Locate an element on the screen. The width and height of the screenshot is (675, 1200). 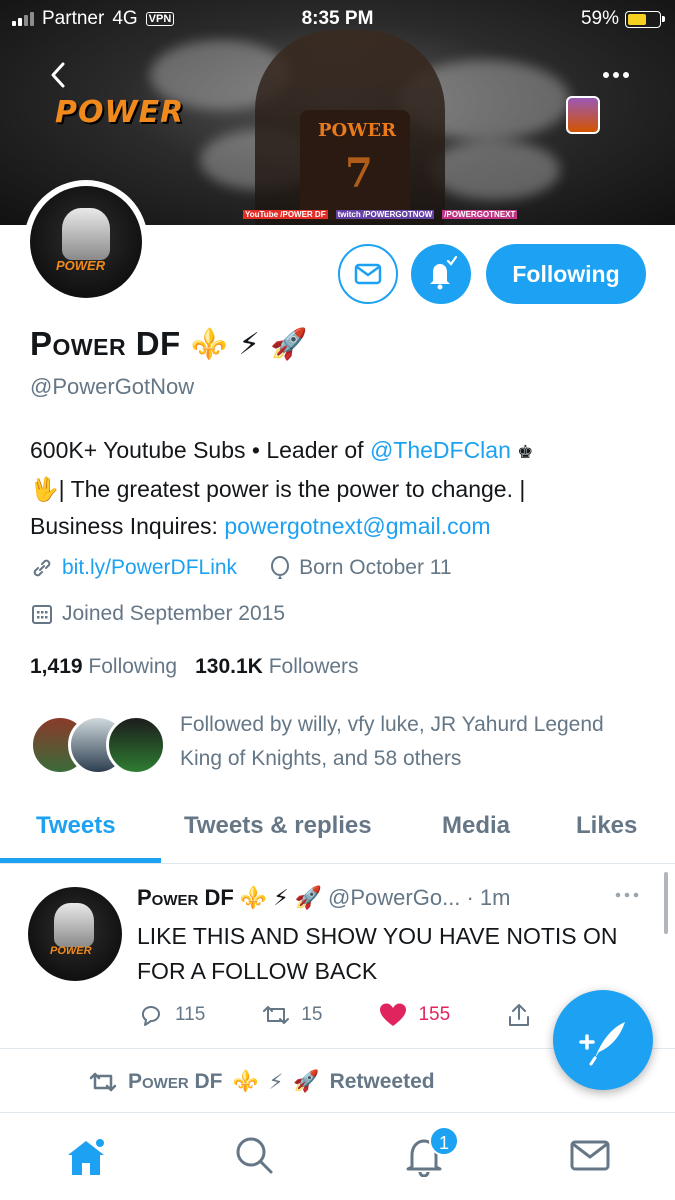
tab-likes: Likes is located at coordinates (606, 826).